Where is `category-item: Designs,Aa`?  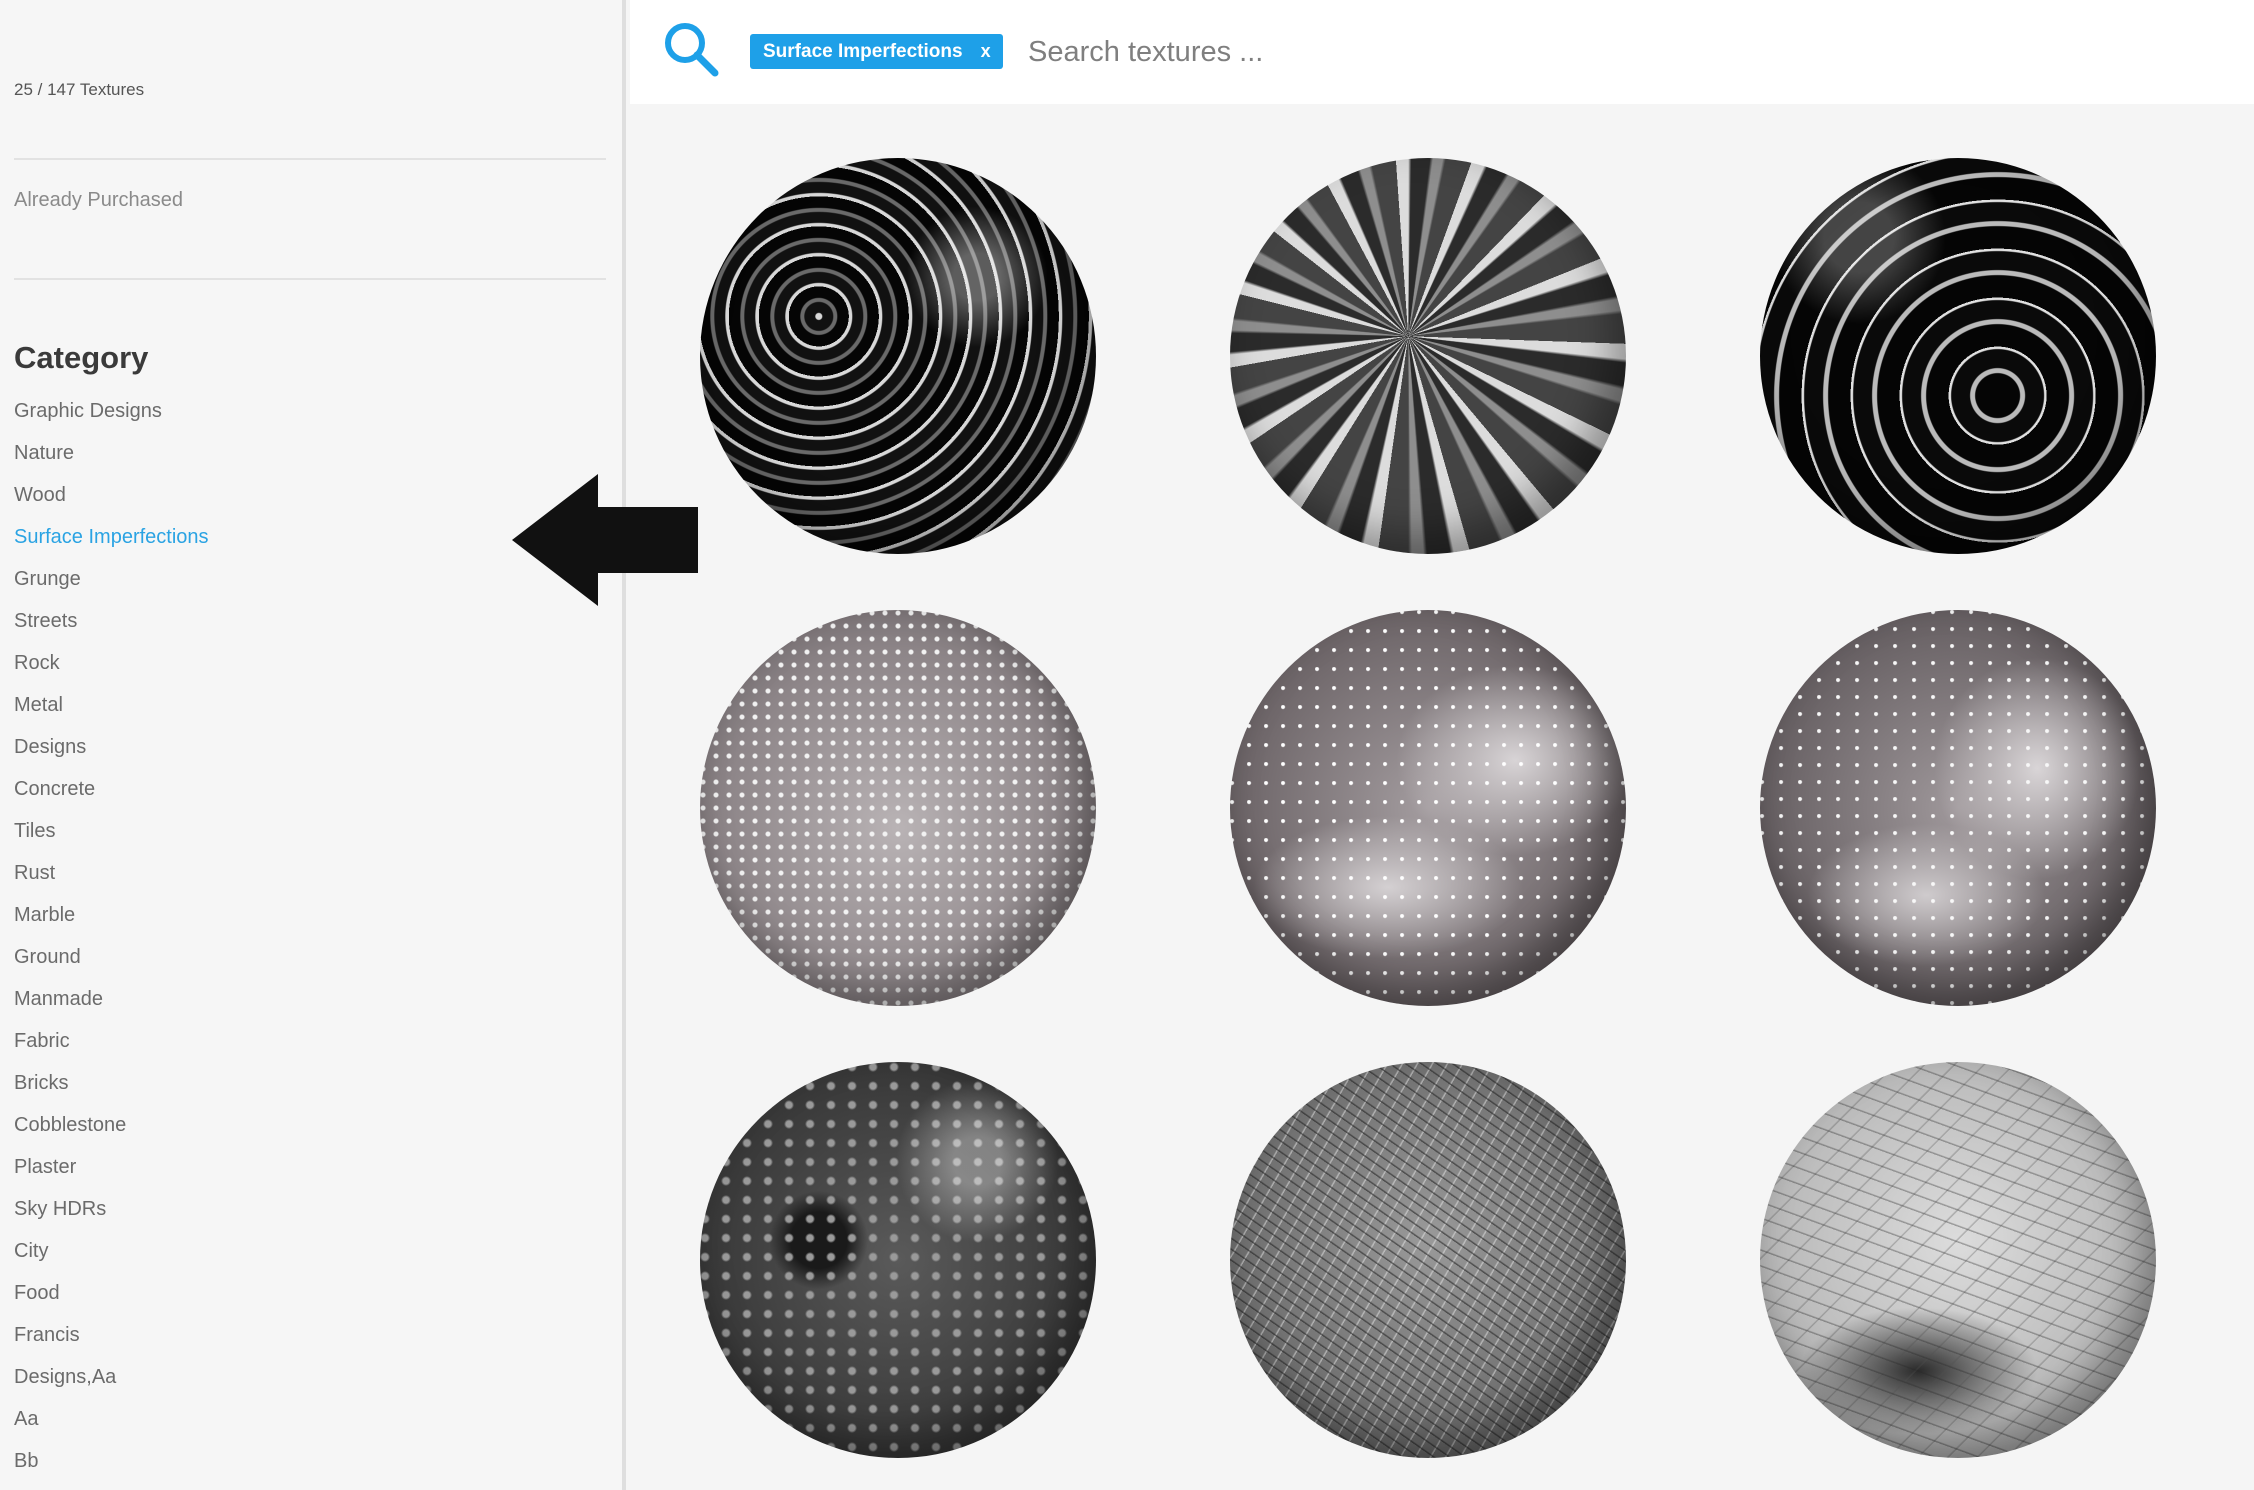
category-item: Designs,Aa is located at coordinates (111, 1384).